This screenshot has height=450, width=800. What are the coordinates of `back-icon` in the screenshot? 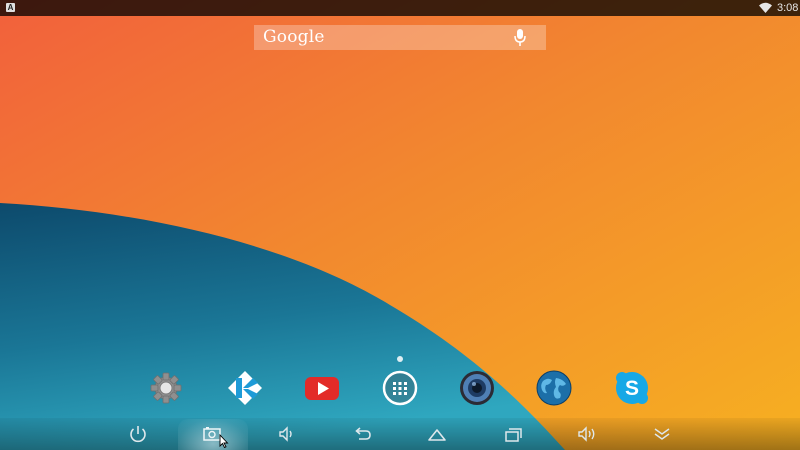 It's located at (362, 434).